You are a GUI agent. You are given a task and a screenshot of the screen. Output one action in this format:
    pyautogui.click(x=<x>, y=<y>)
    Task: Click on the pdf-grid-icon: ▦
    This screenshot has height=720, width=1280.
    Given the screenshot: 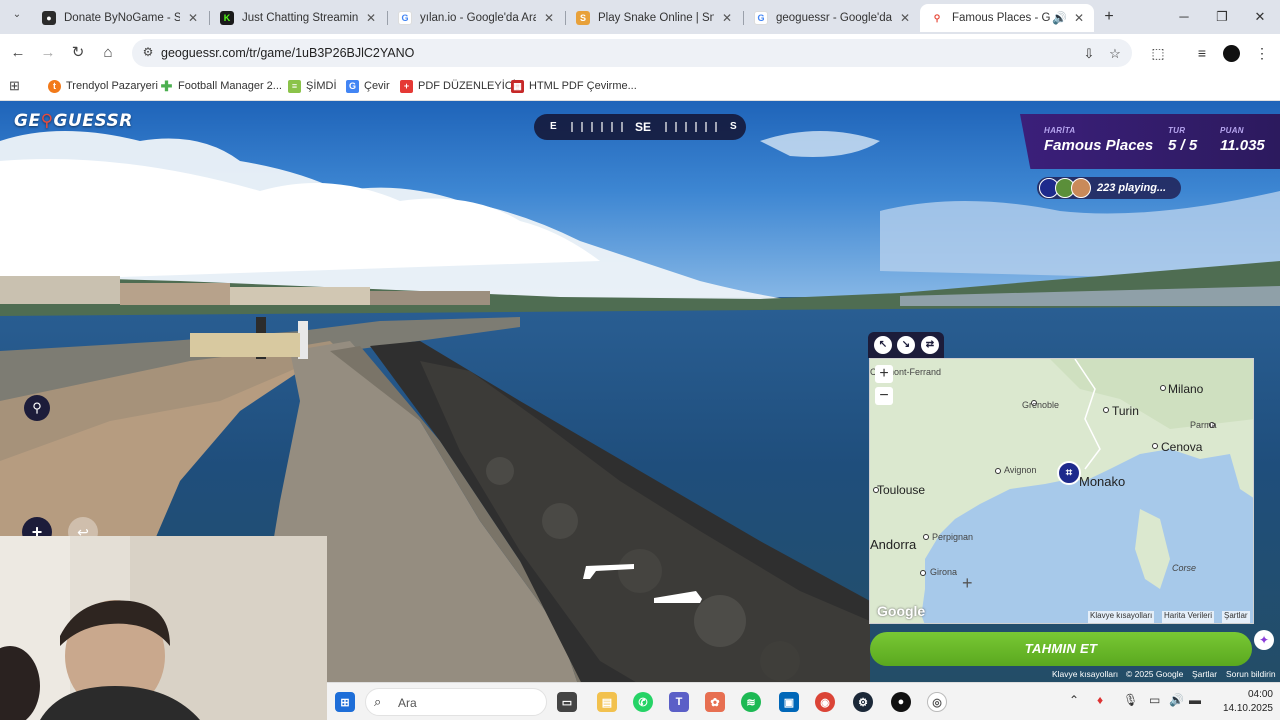 What is the action you would take?
    pyautogui.click(x=517, y=86)
    